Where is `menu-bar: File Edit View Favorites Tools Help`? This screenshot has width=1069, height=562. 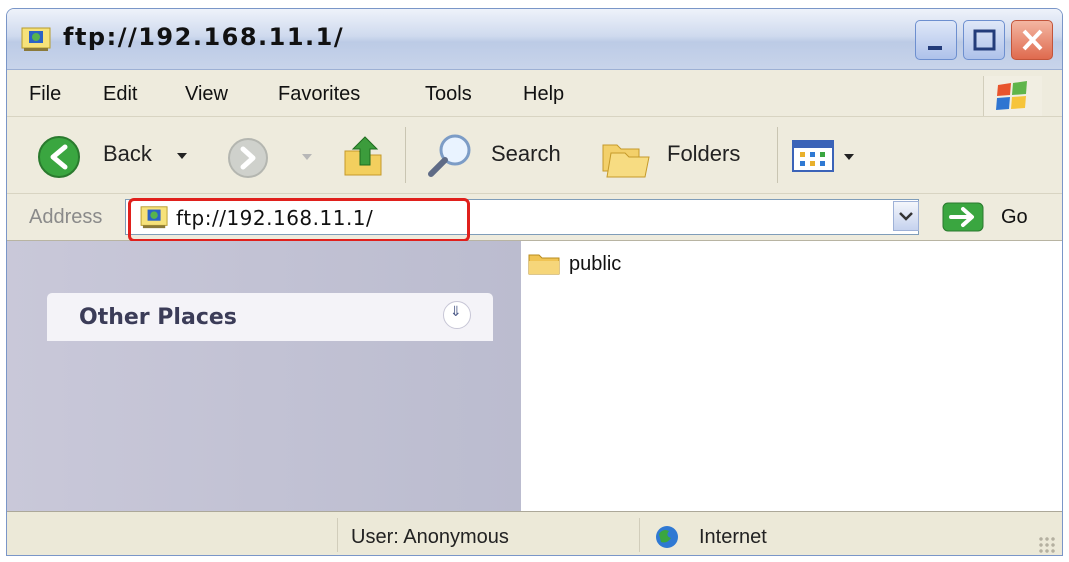 menu-bar: File Edit View Favorites Tools Help is located at coordinates (534, 93).